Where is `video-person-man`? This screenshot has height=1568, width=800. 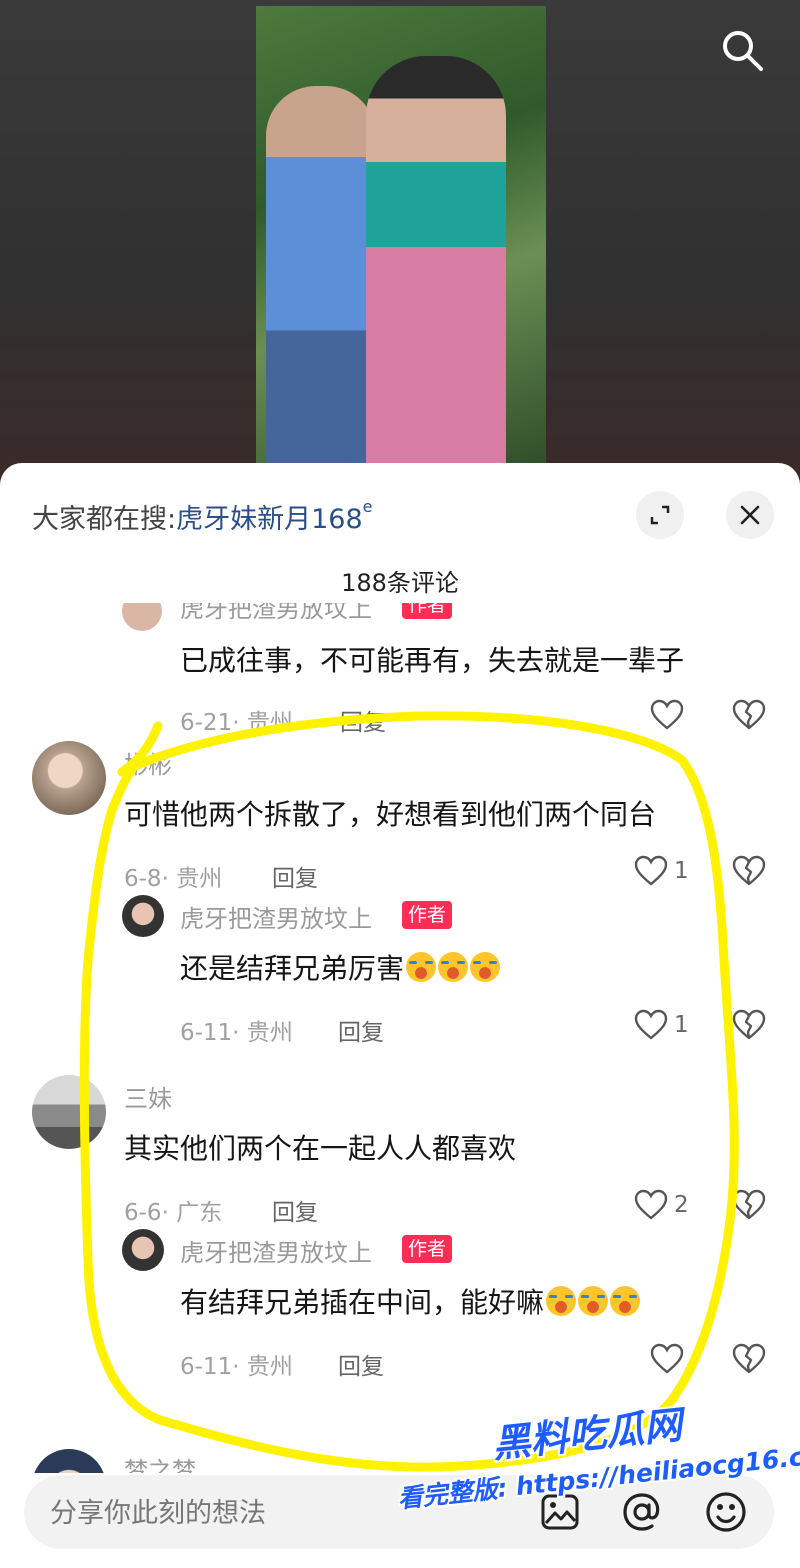
video-person-man is located at coordinates (436, 268).